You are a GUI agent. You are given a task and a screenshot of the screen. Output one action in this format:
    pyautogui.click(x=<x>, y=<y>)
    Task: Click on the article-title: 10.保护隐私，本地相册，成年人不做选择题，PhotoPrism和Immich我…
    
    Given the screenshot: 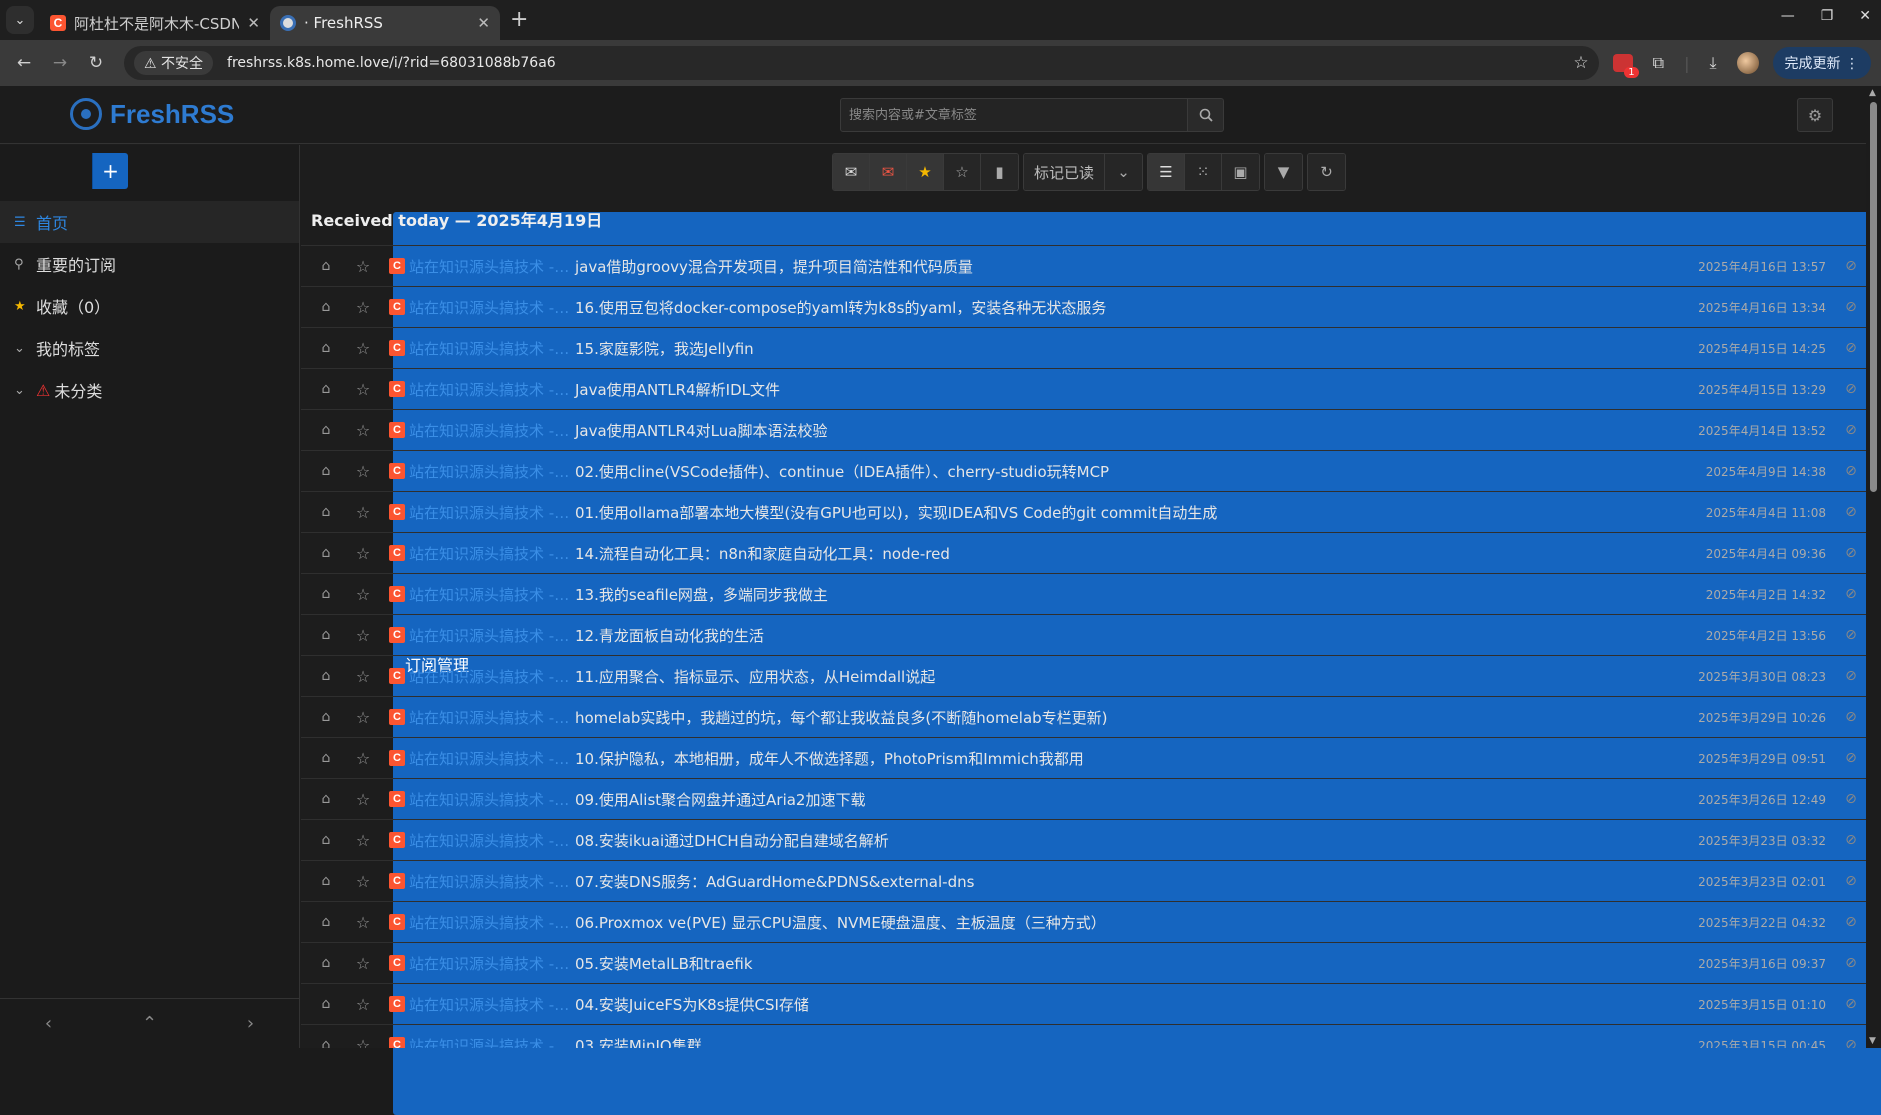 What is the action you would take?
    pyautogui.click(x=1123, y=758)
    